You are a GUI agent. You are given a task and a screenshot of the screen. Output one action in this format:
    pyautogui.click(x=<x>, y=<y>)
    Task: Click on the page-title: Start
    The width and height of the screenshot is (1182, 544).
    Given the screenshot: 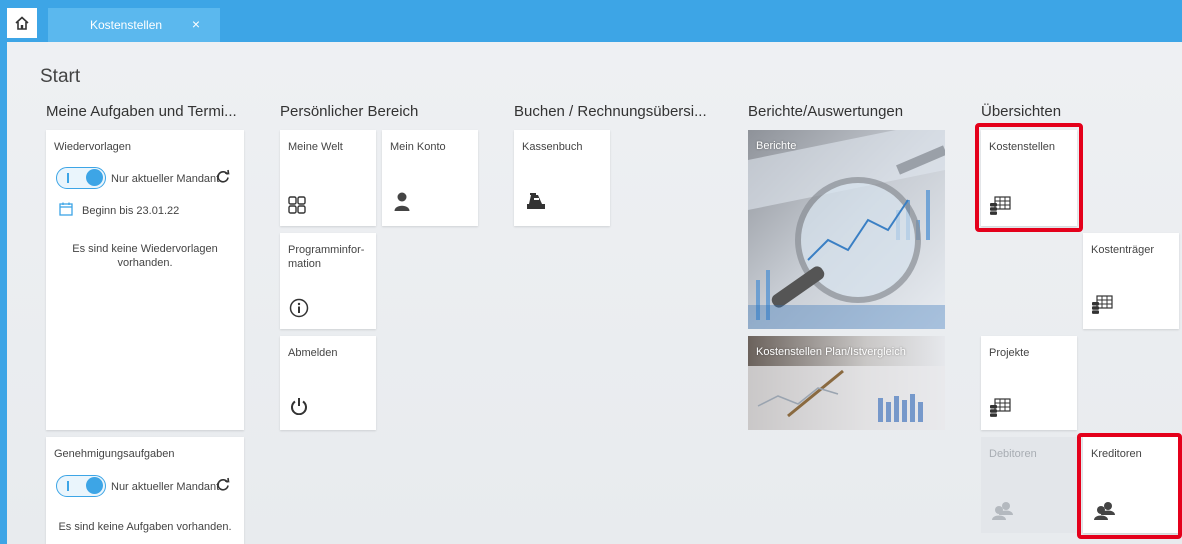 What is the action you would take?
    pyautogui.click(x=60, y=76)
    